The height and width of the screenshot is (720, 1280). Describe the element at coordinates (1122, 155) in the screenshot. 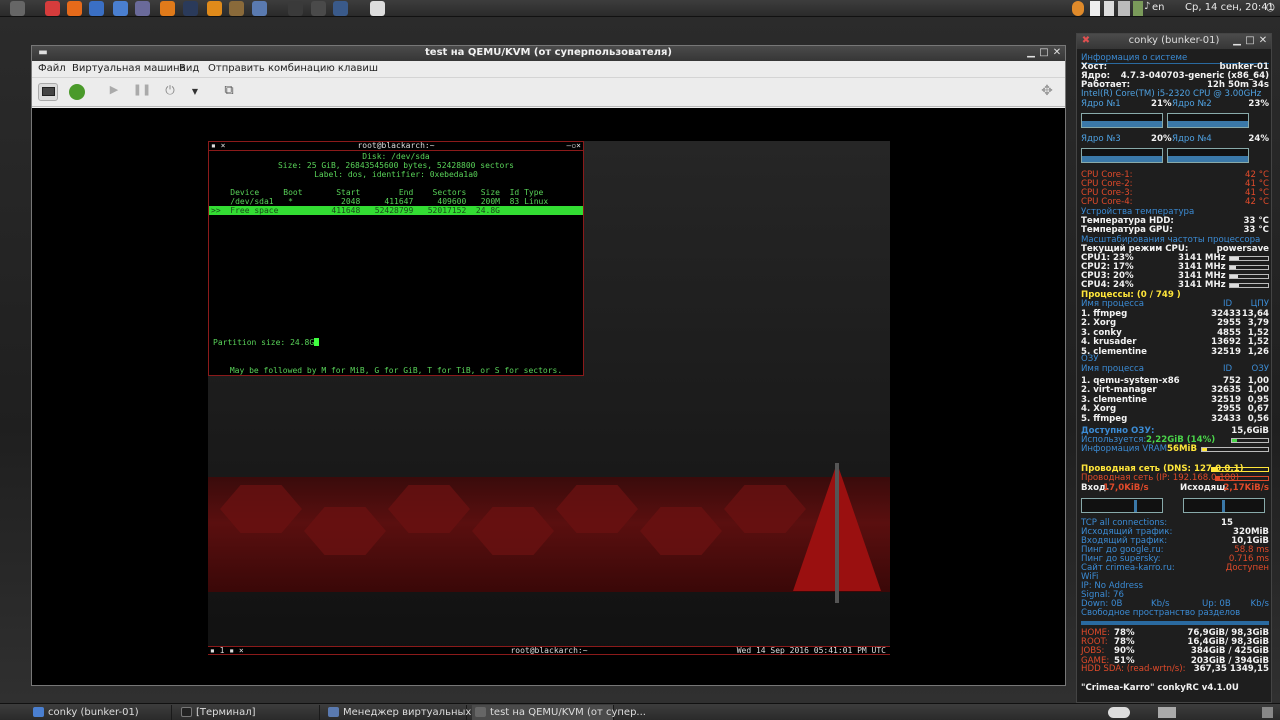

I see `core-3-graph` at that location.